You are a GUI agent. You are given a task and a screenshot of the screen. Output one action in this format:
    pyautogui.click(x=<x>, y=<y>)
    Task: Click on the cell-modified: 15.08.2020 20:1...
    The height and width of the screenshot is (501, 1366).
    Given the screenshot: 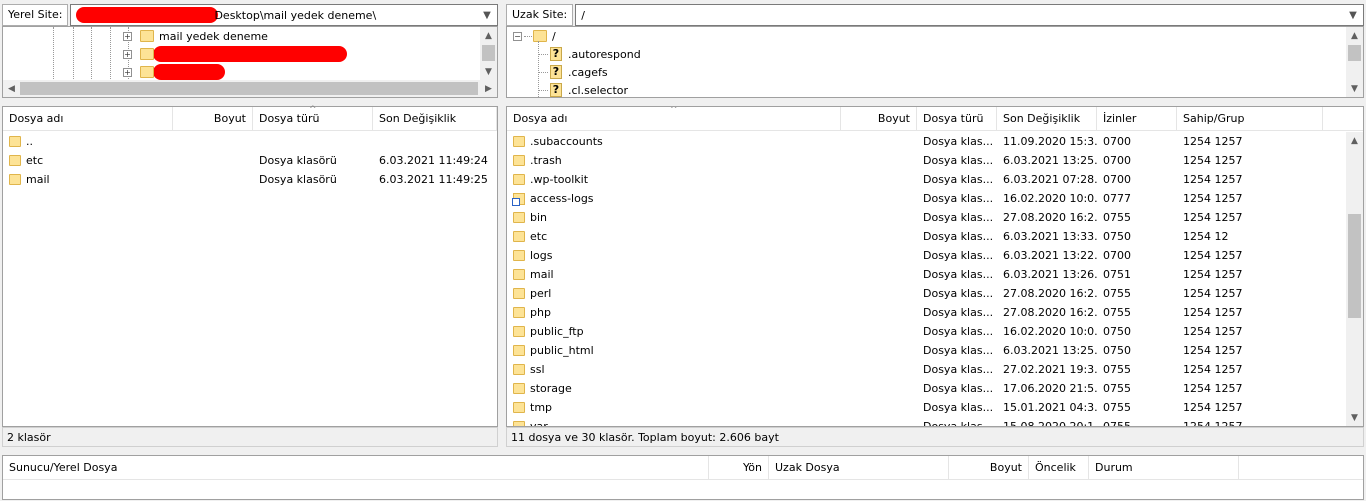 What is the action you would take?
    pyautogui.click(x=1050, y=423)
    